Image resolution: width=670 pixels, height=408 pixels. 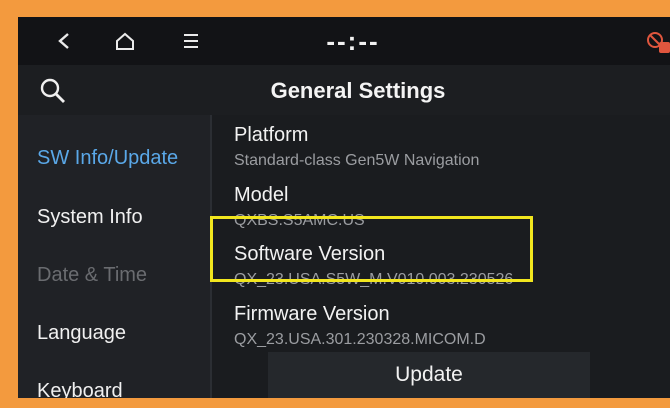 I want to click on sidebar-item-sw-info-update: SW Info/Update, so click(x=114, y=158).